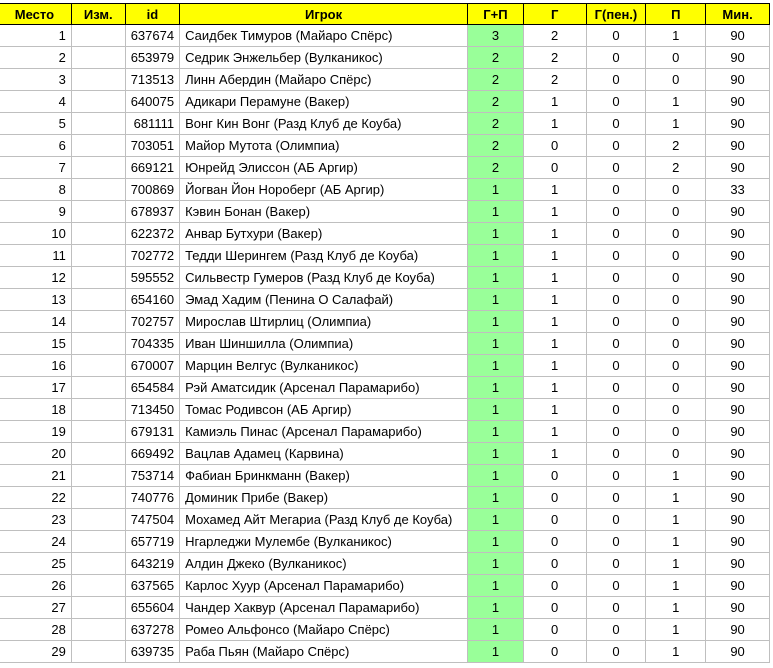 The width and height of the screenshot is (773, 668). Describe the element at coordinates (36, 255) in the screenshot. I see `cell-place: 11` at that location.